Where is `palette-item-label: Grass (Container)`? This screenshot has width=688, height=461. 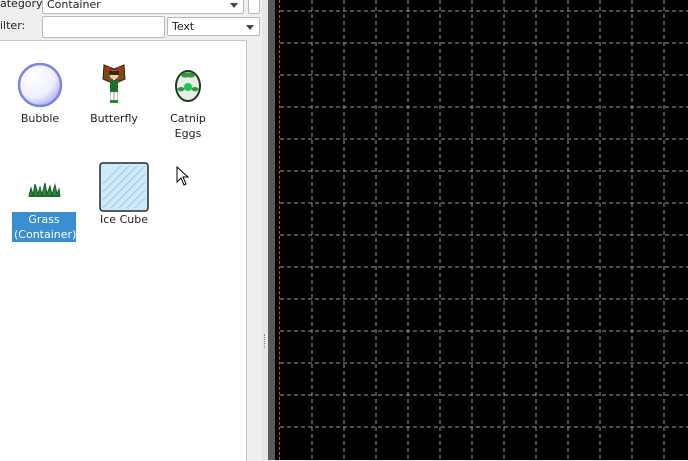 palette-item-label: Grass (Container) is located at coordinates (44, 227).